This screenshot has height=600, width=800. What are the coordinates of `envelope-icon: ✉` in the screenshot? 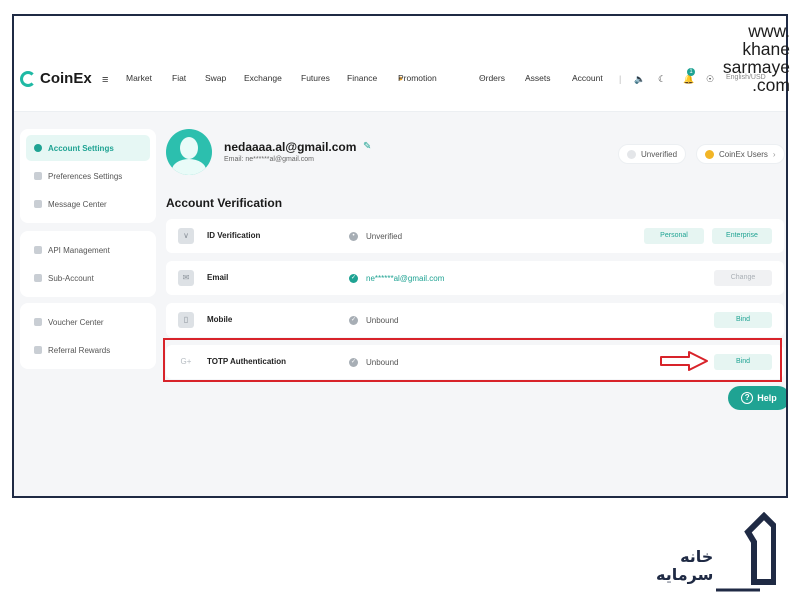 It's located at (186, 278).